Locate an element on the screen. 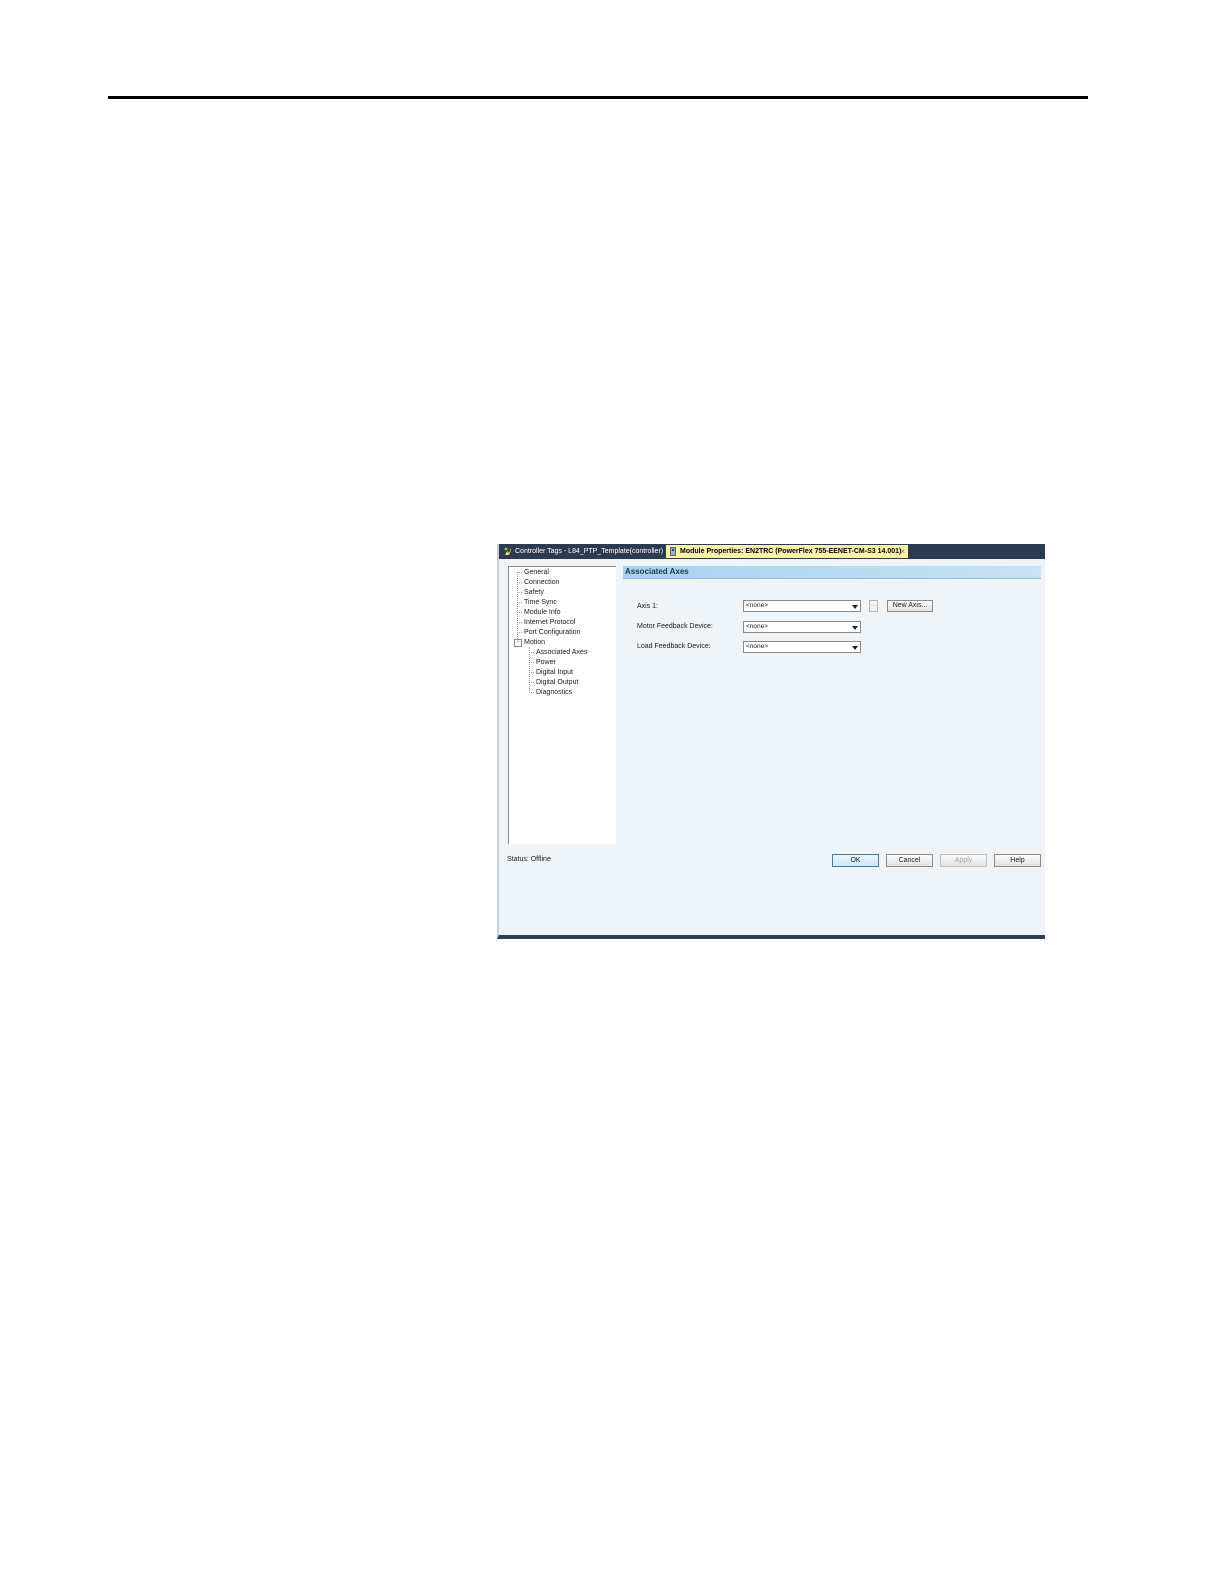 The width and height of the screenshot is (1224, 1584). tree-item-safety: Safety is located at coordinates (534, 592).